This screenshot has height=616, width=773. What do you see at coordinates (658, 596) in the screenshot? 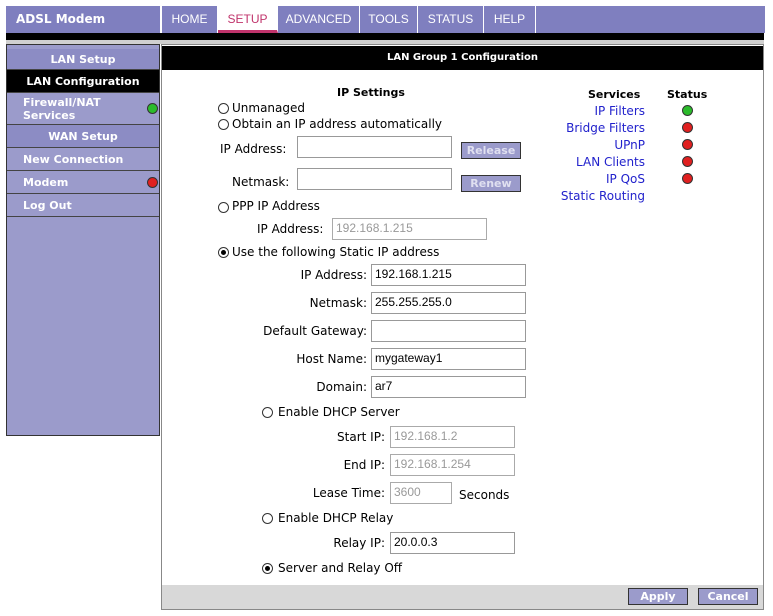
I see `apply-button: Apply` at bounding box center [658, 596].